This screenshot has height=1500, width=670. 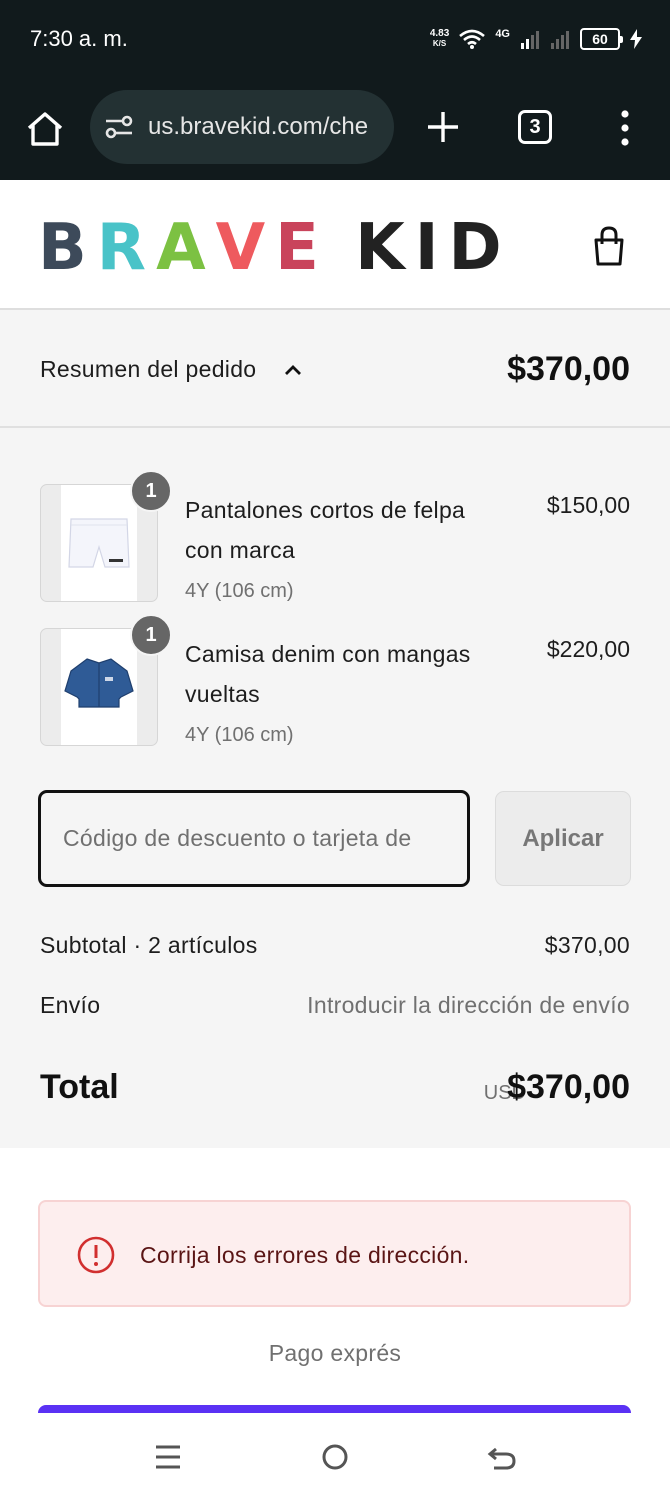 I want to click on home-nav-icon, so click(x=335, y=1457).